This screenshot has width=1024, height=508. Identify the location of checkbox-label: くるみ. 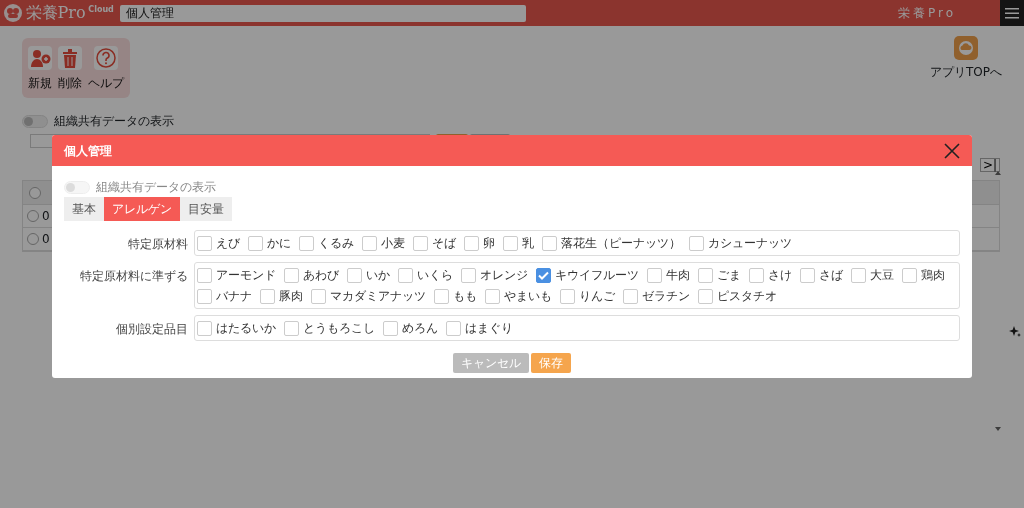
(336, 243).